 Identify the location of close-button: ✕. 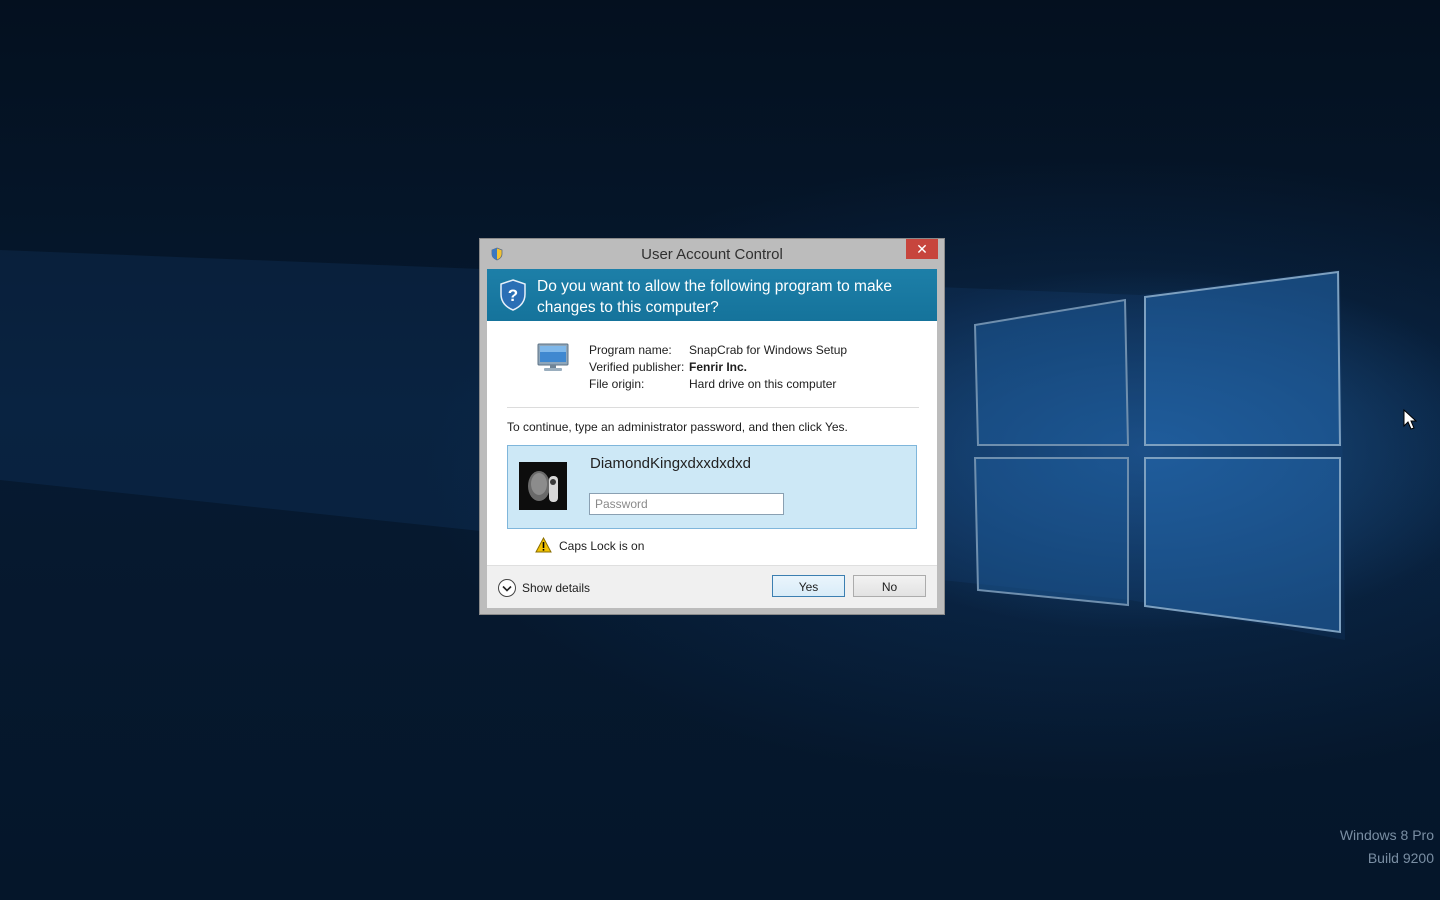
(922, 249).